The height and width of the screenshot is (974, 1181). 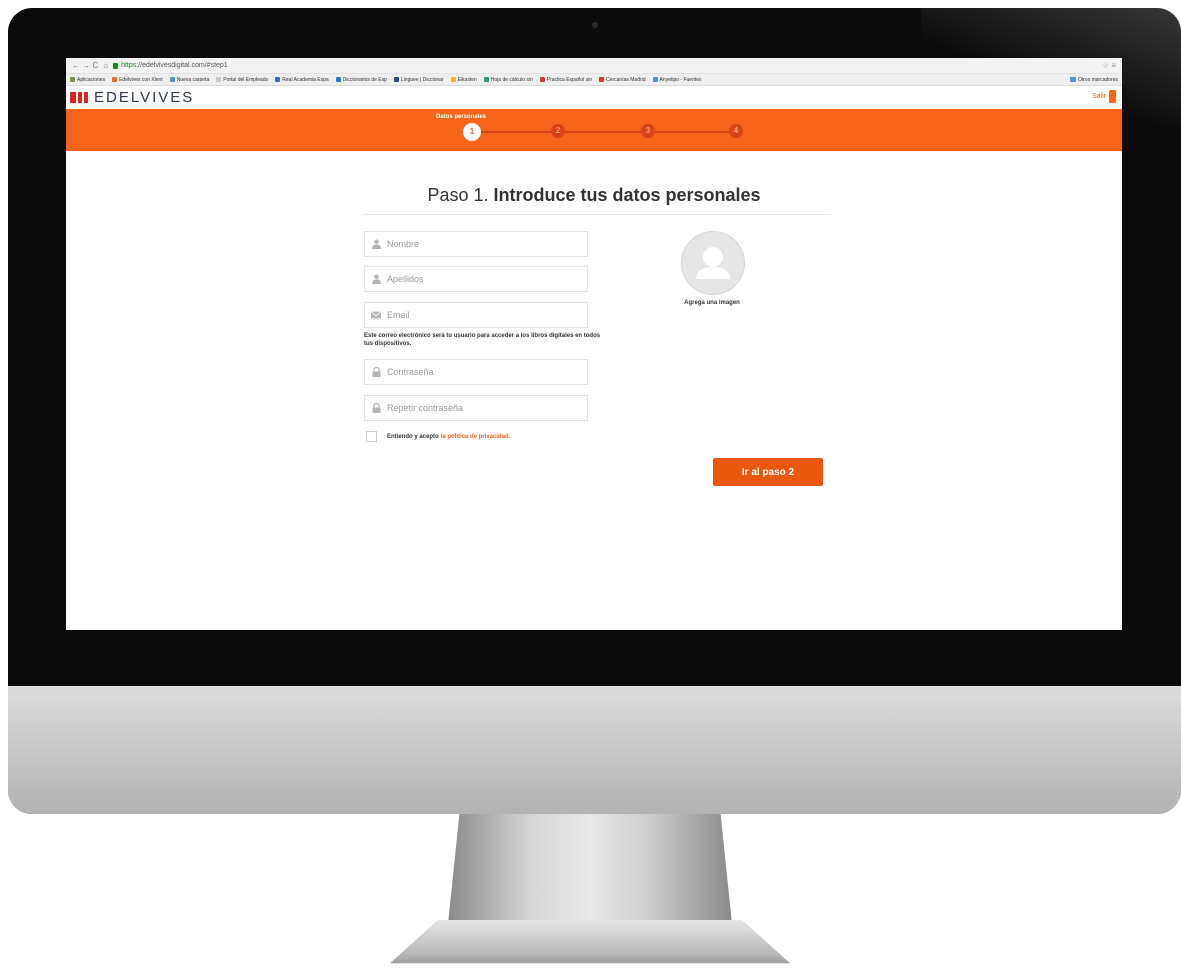 I want to click on avatar-upload, so click(x=713, y=263).